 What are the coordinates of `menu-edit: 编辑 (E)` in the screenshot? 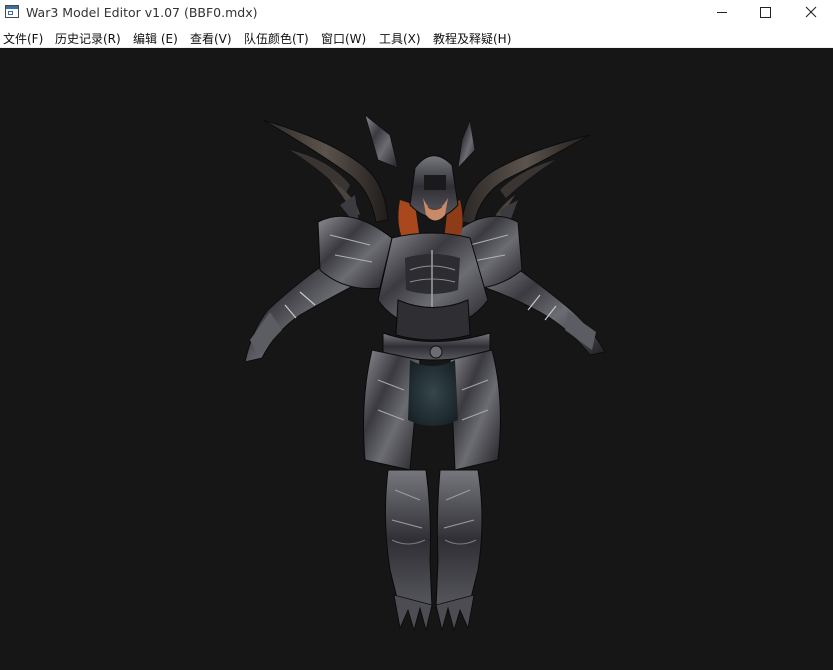 It's located at (155, 38).